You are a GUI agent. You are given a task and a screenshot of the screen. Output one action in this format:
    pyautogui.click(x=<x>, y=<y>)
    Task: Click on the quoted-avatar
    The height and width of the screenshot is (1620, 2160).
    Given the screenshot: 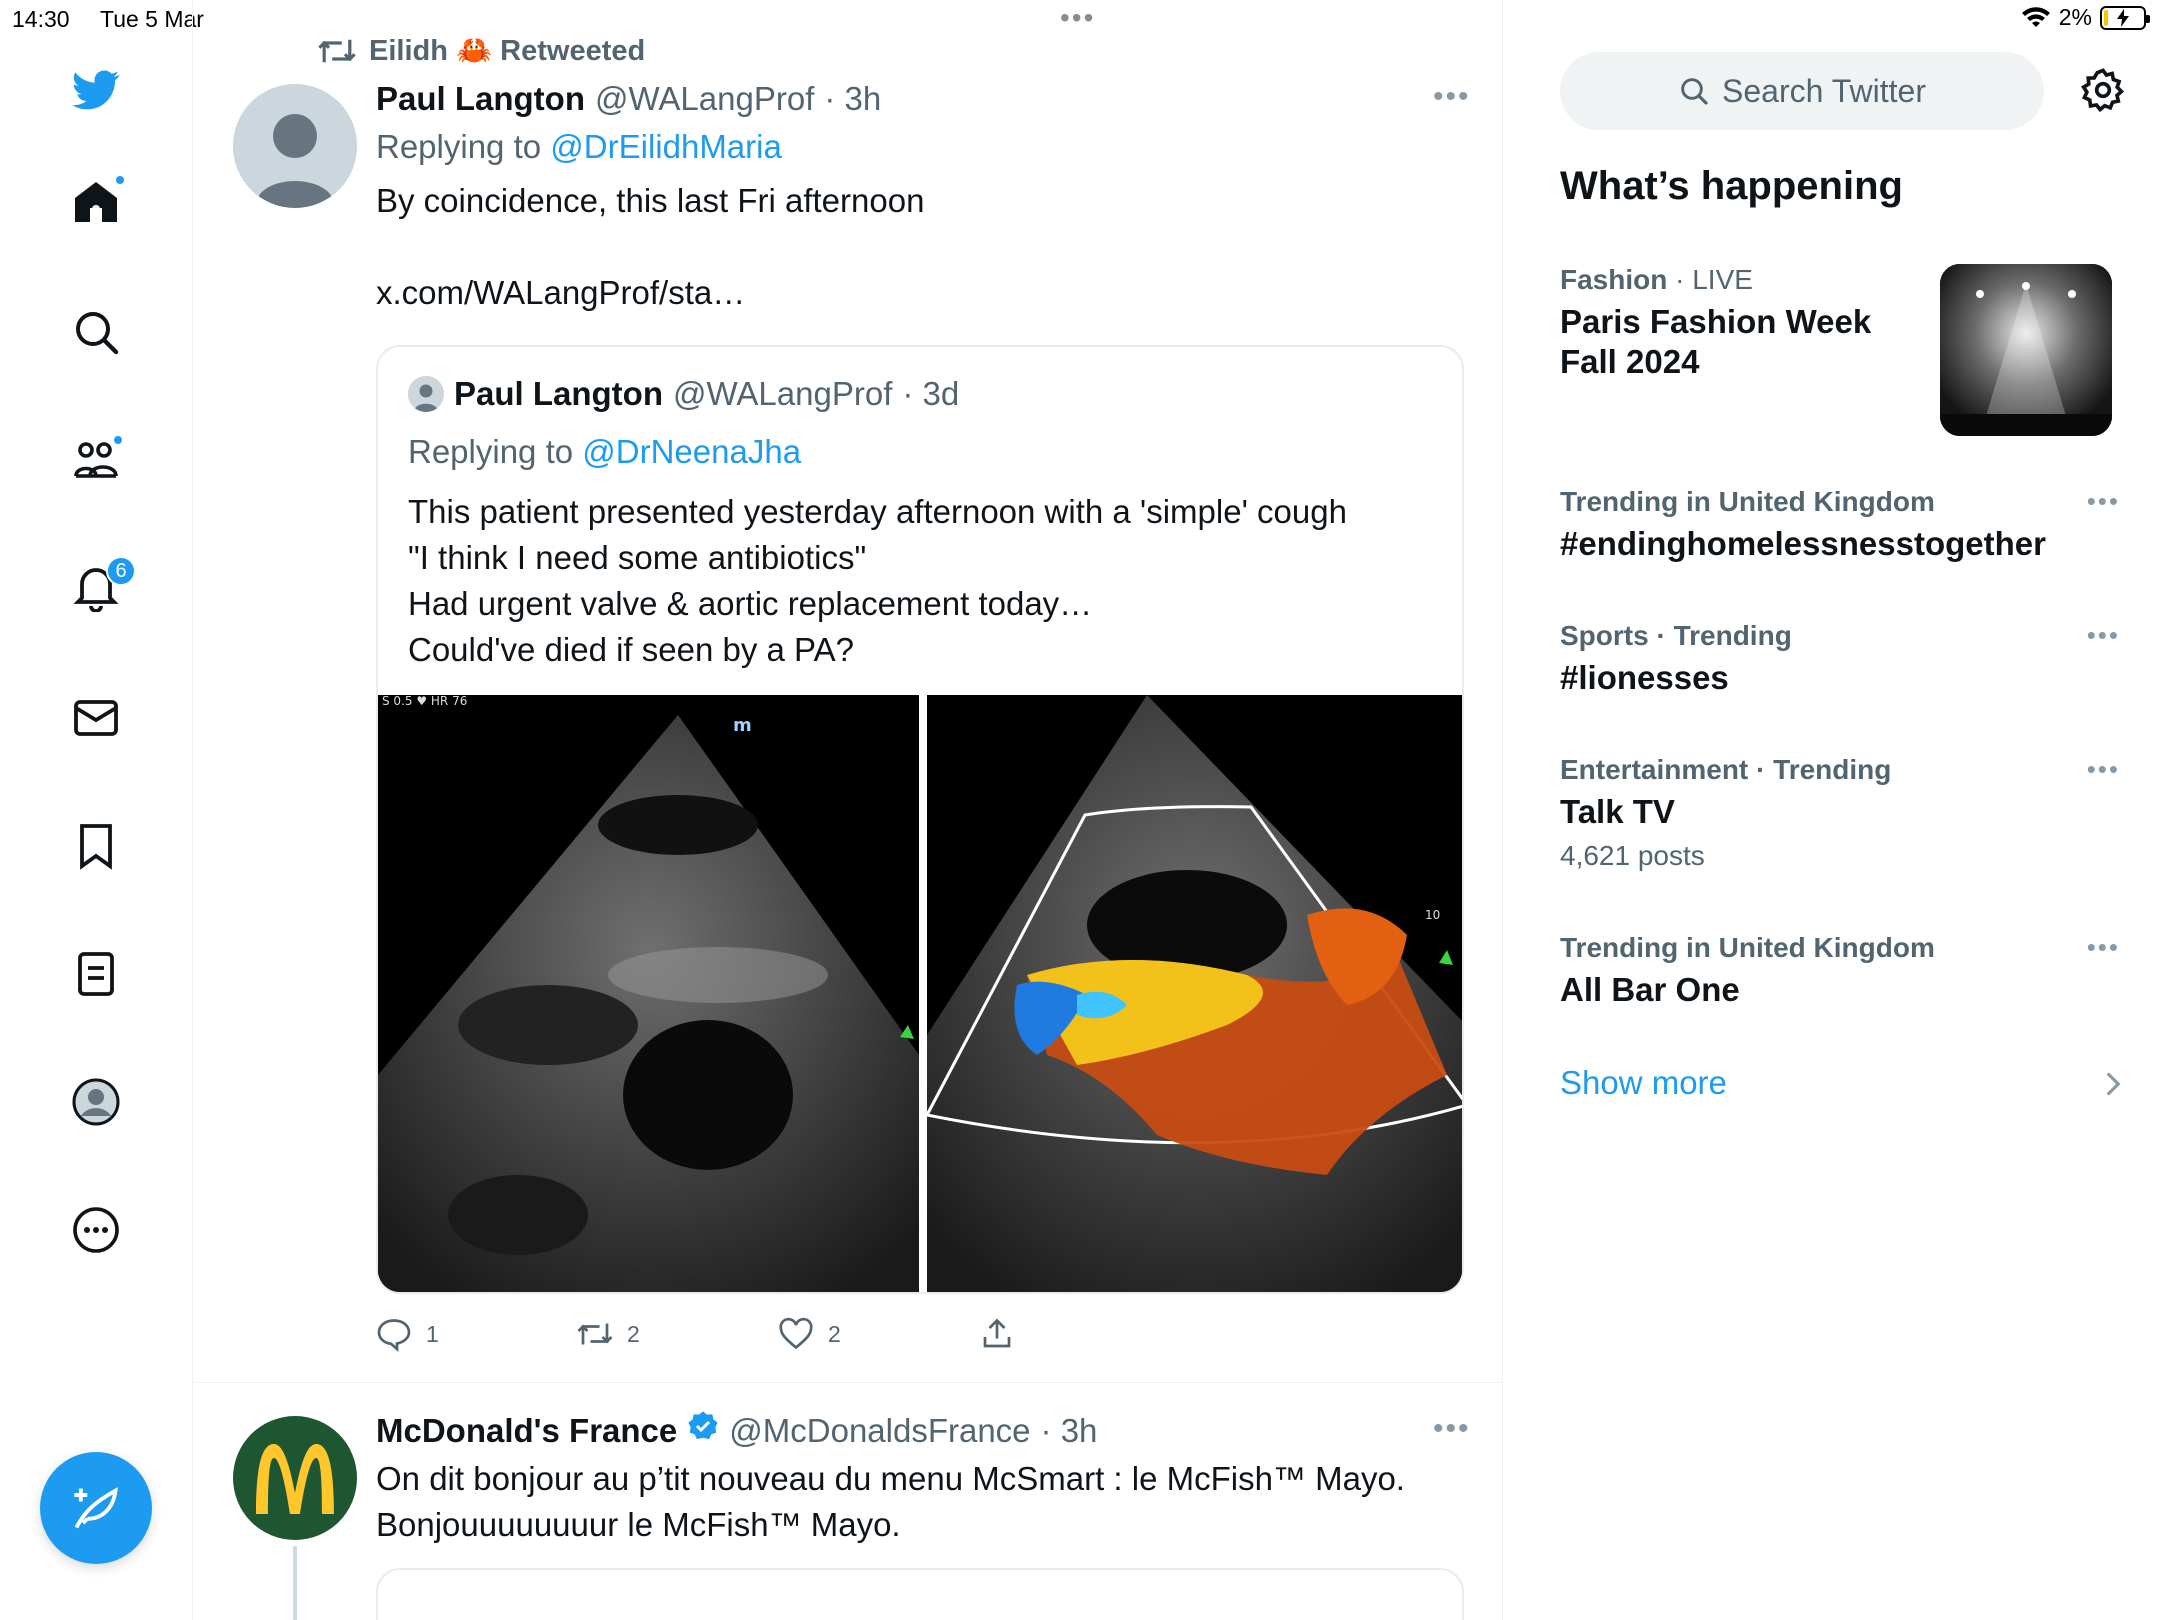 What is the action you would take?
    pyautogui.click(x=426, y=394)
    